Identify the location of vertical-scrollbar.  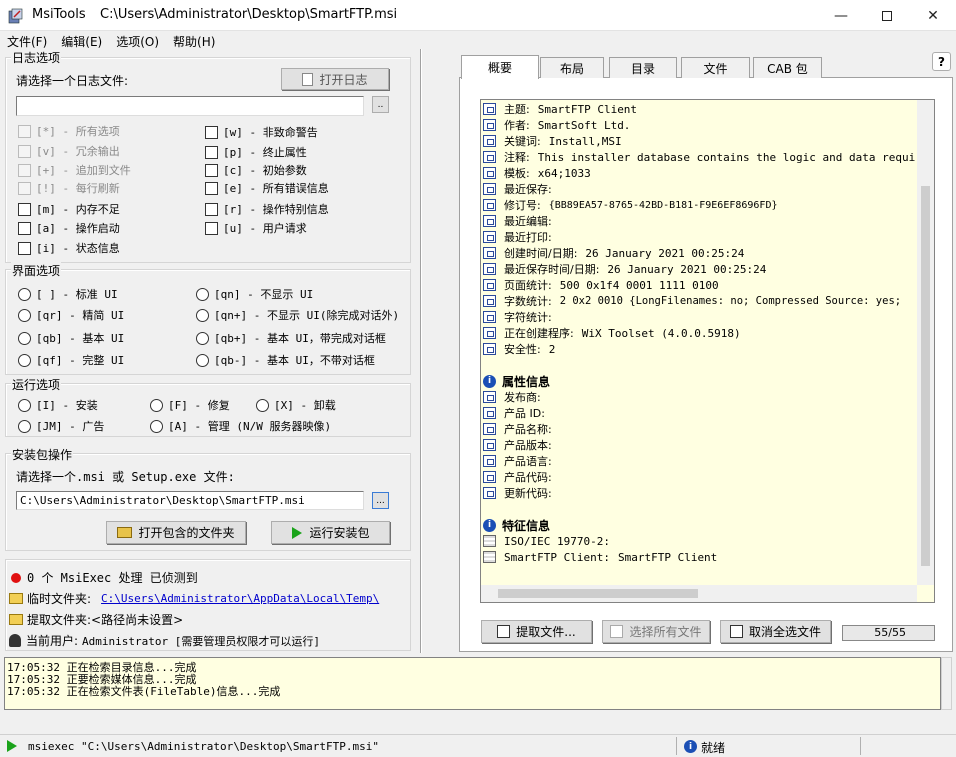
(925, 342).